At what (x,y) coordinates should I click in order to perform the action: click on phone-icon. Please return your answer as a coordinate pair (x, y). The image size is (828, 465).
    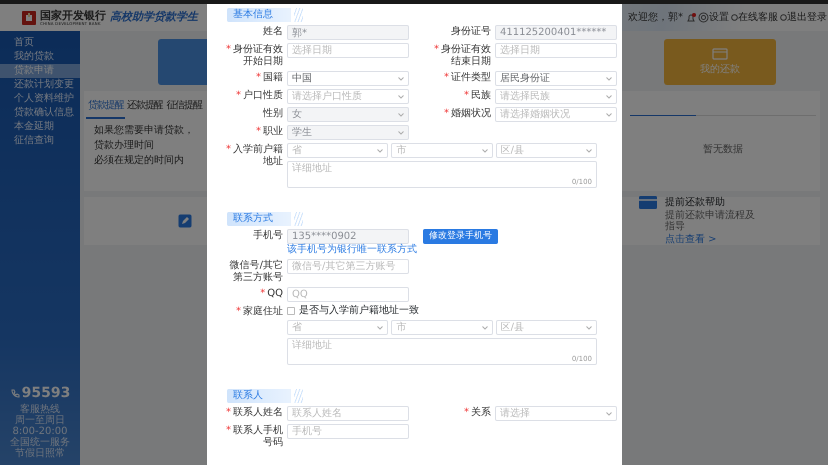
    Looking at the image, I should click on (15, 393).